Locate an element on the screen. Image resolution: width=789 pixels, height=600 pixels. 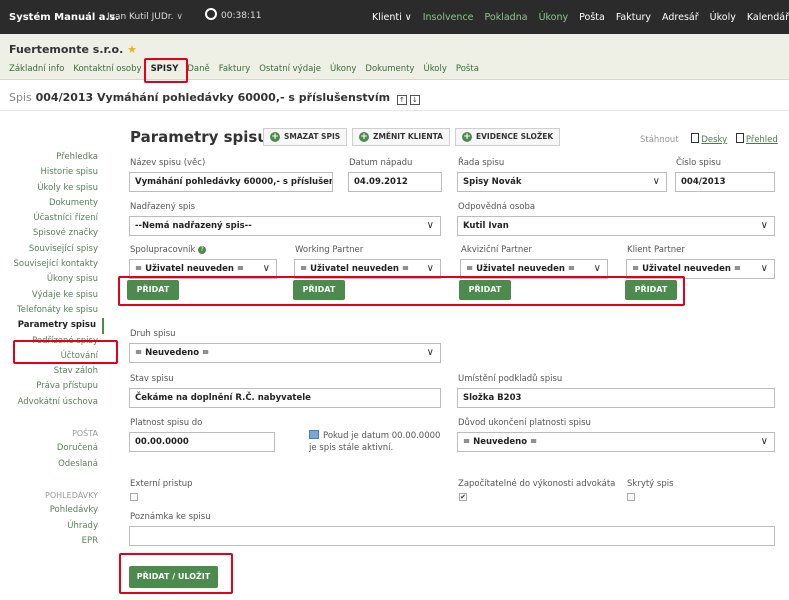
download-links: Stáhnout Desky Přehled is located at coordinates (709, 139).